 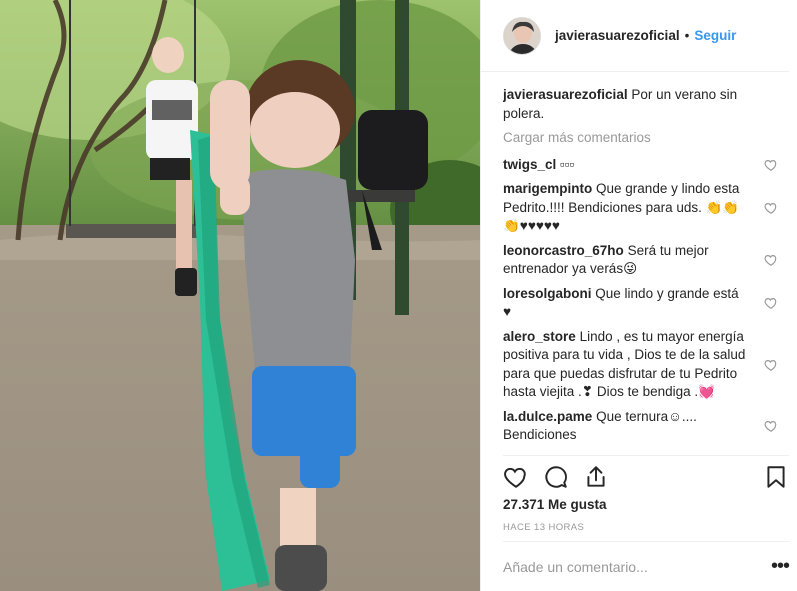 I want to click on share-icon, so click(x=596, y=477).